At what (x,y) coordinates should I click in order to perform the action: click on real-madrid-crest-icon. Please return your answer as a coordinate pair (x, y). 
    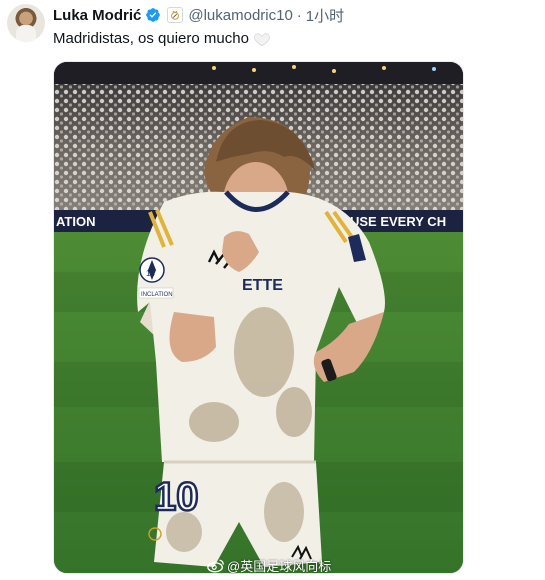
    Looking at the image, I should click on (175, 15).